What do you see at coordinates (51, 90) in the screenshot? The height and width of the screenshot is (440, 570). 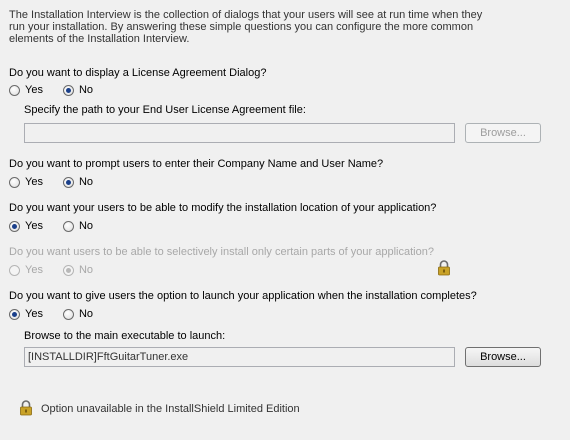 I see `license-radio-group: Yes No` at bounding box center [51, 90].